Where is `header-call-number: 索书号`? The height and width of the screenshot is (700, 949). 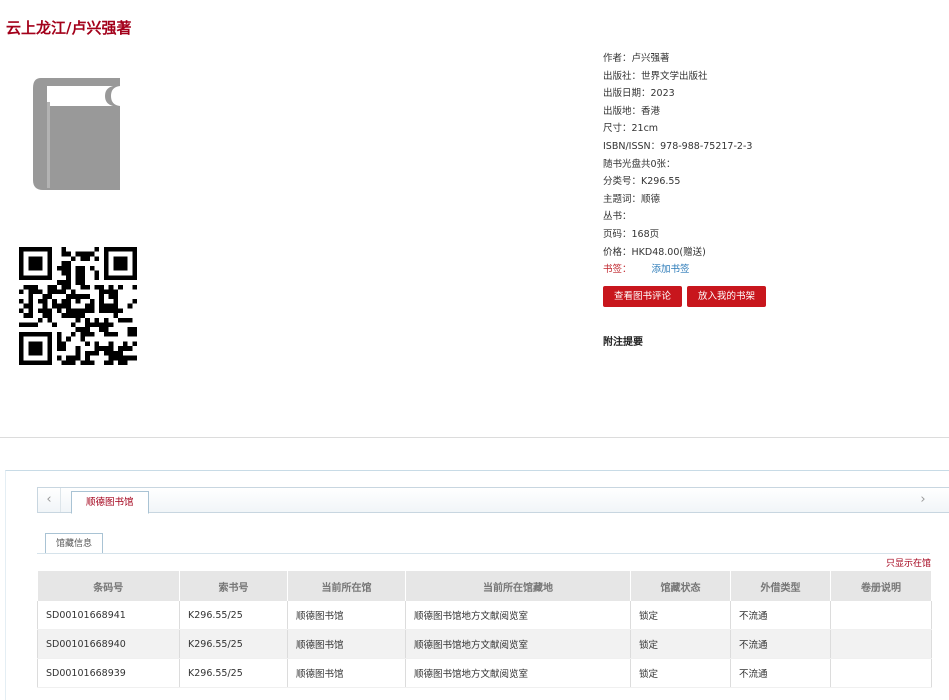
header-call-number: 索书号 is located at coordinates (233, 586).